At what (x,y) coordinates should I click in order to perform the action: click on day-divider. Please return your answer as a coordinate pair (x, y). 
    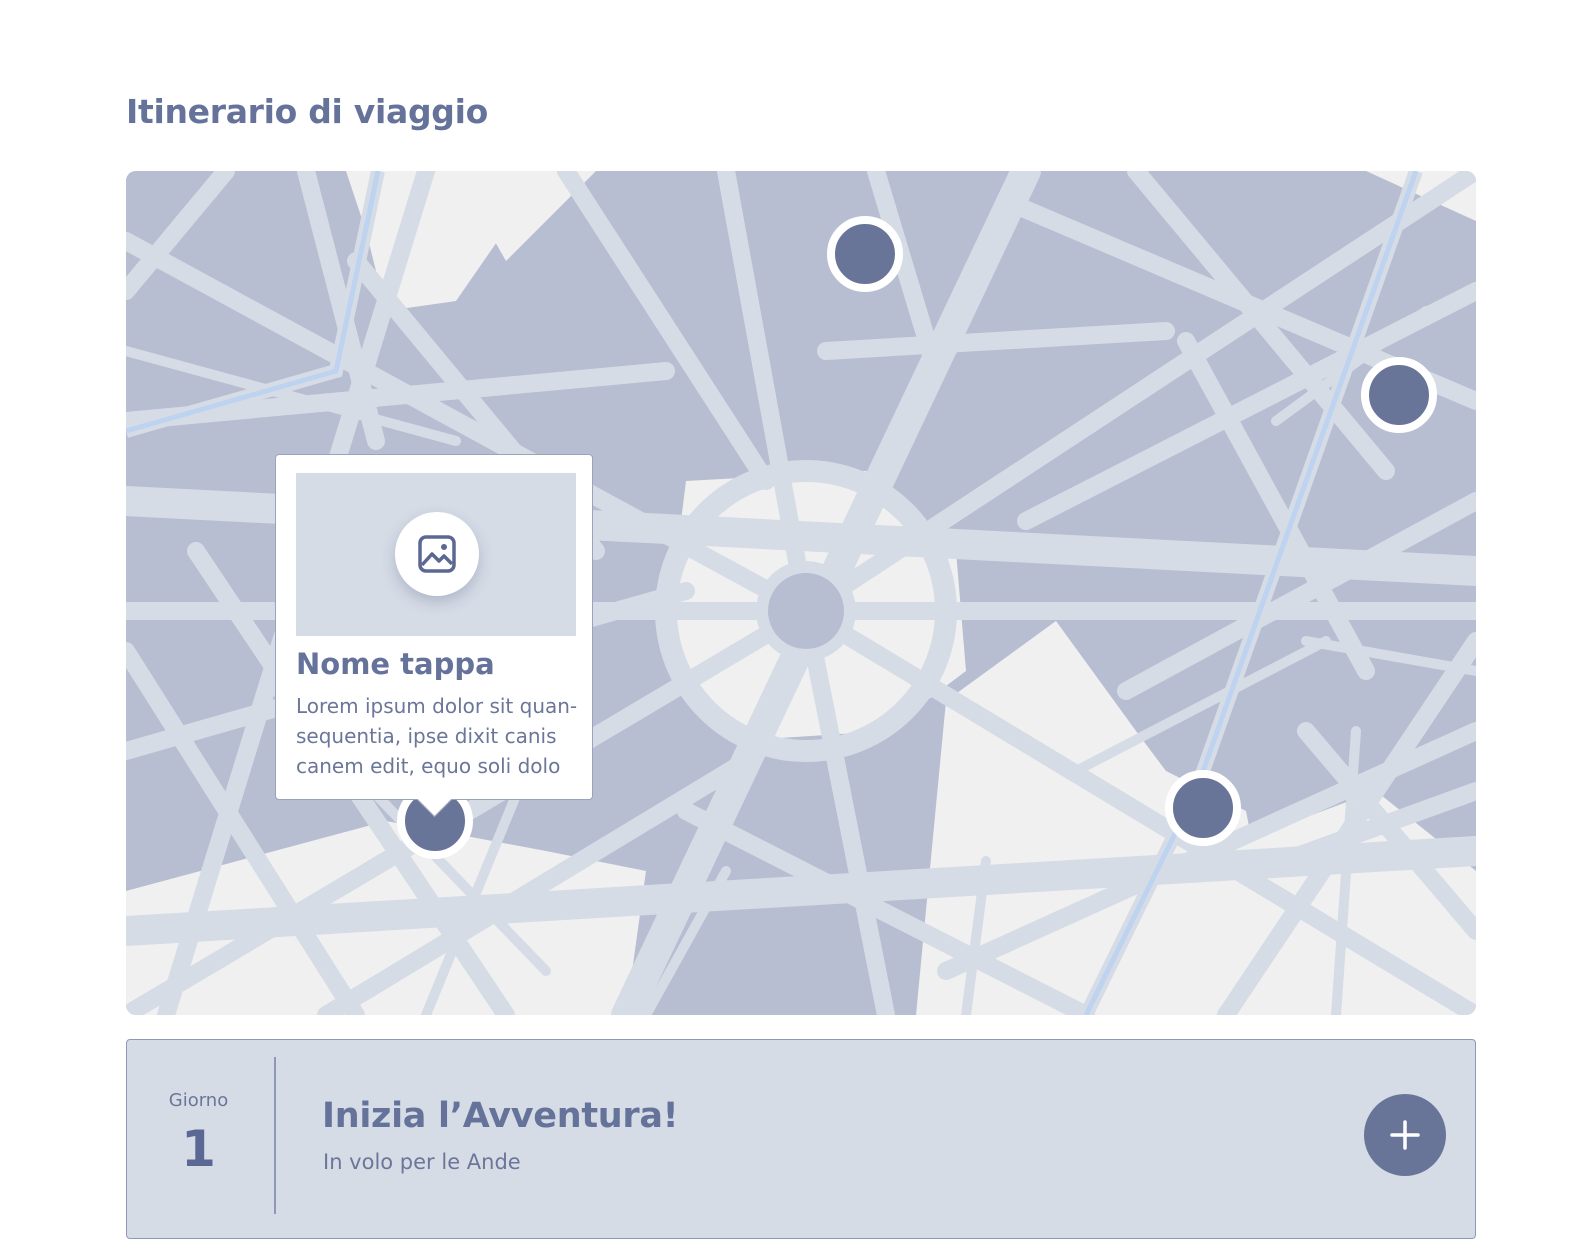
    Looking at the image, I should click on (275, 1135).